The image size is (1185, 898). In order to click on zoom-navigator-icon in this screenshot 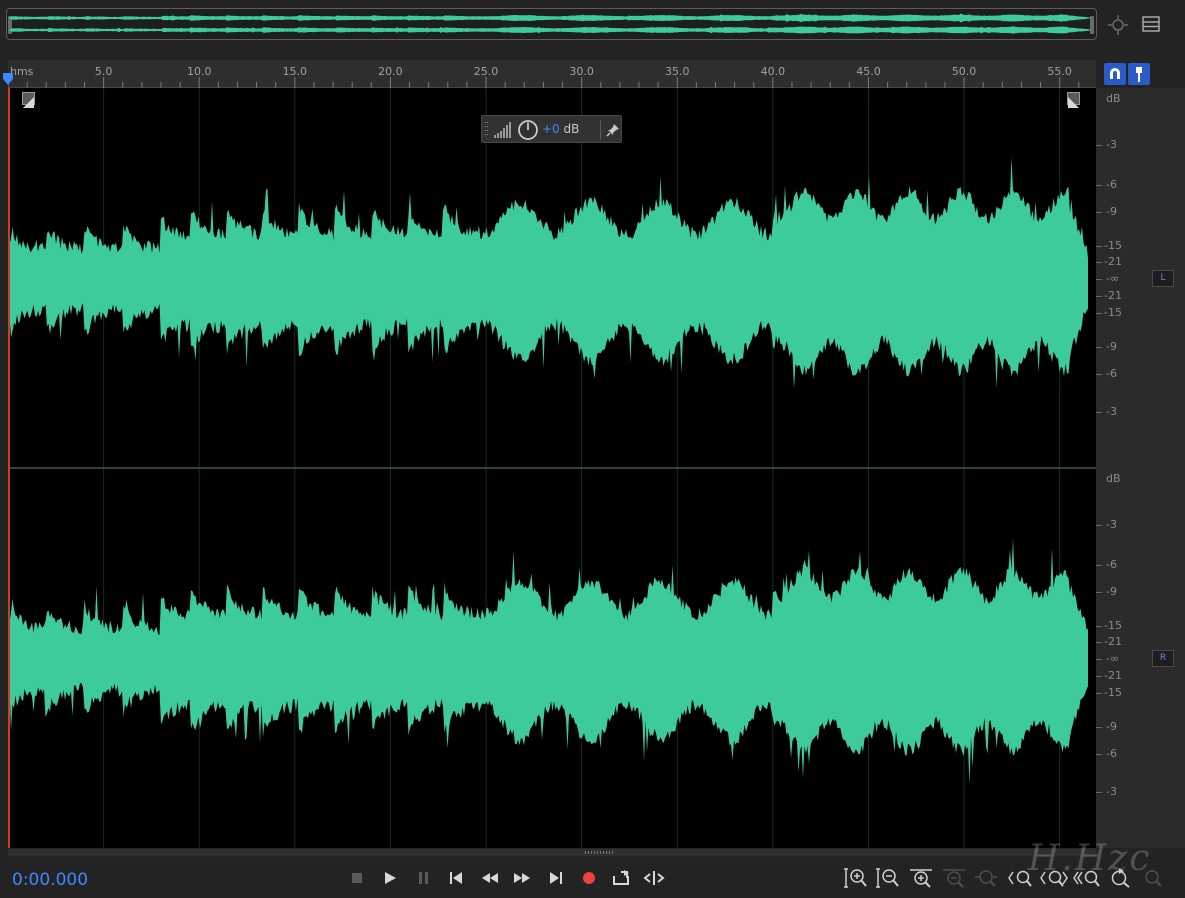, I will do `click(1118, 25)`.